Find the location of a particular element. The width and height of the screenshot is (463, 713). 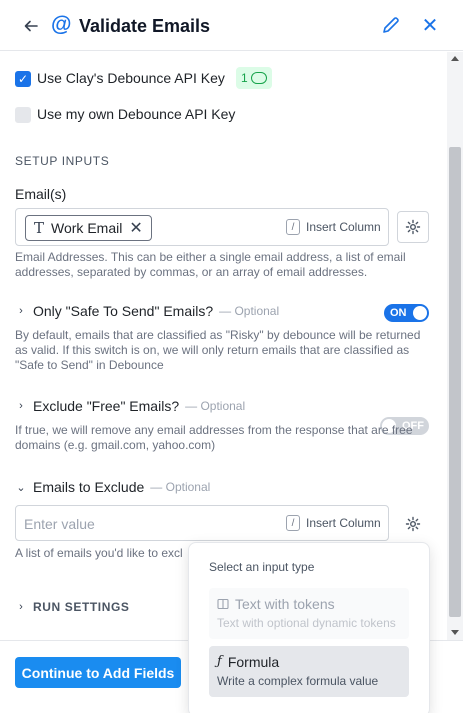

run-settings-row: › RUN SETTINGS is located at coordinates (72, 607).